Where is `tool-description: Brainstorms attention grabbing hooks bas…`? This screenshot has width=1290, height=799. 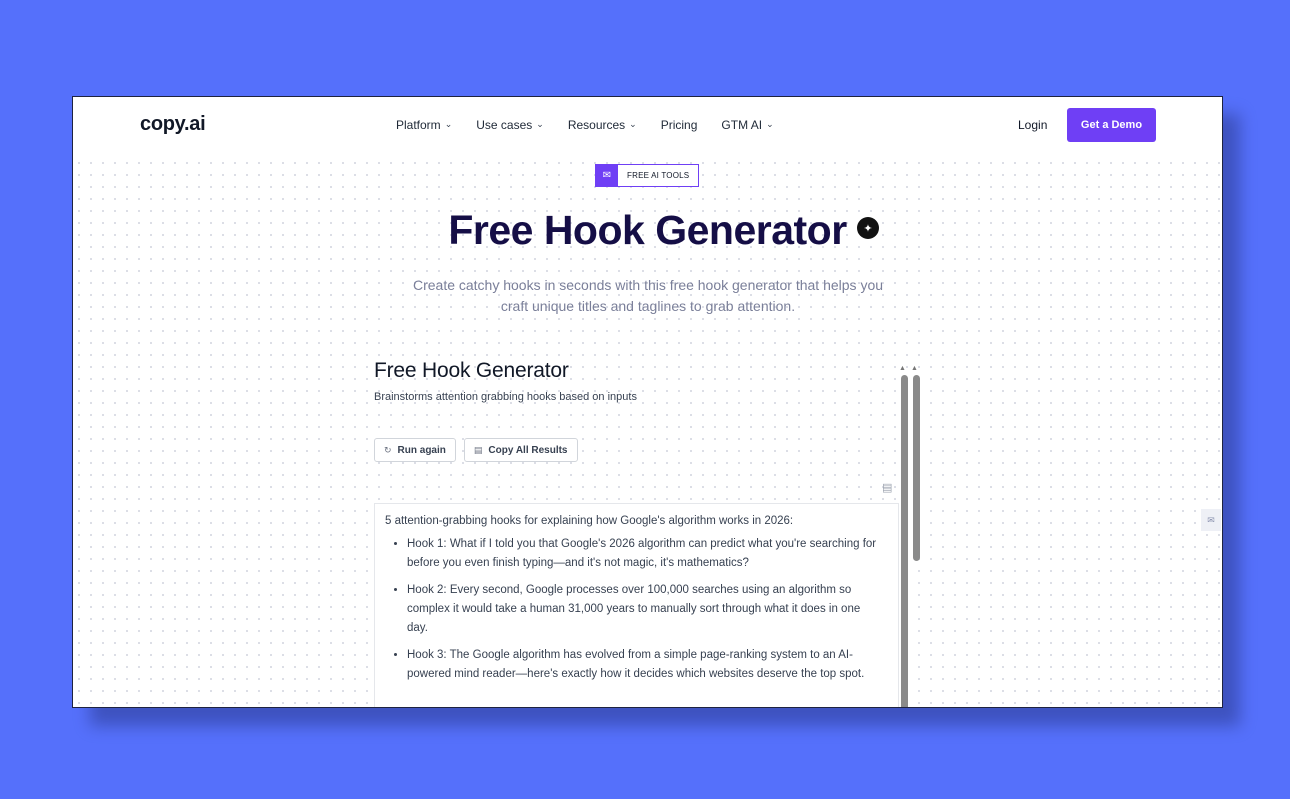
tool-description: Brainstorms attention grabbing hooks bas… is located at coordinates (505, 397).